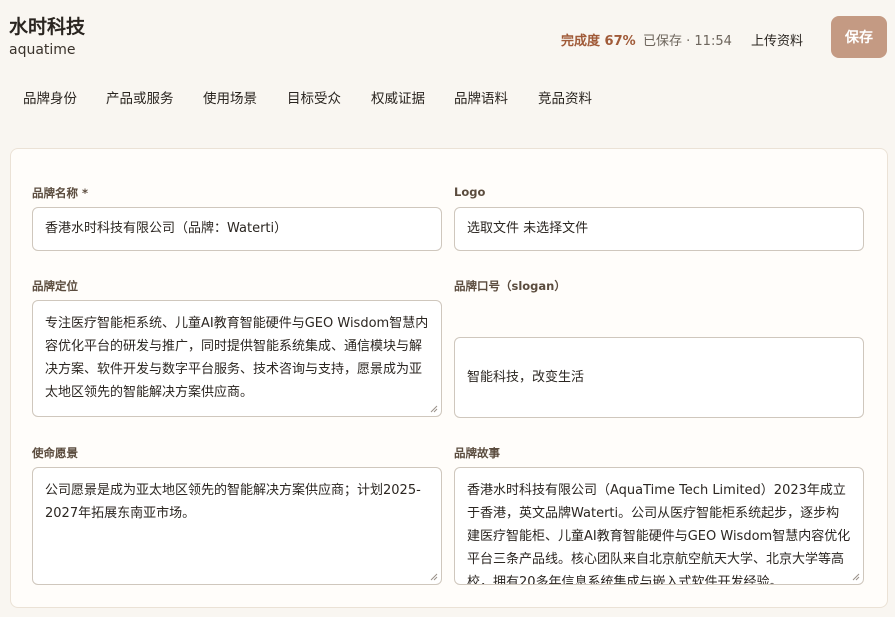 Image resolution: width=895 pixels, height=617 pixels. Describe the element at coordinates (314, 97) in the screenshot. I see `tab-target-audience: 目标受众` at that location.